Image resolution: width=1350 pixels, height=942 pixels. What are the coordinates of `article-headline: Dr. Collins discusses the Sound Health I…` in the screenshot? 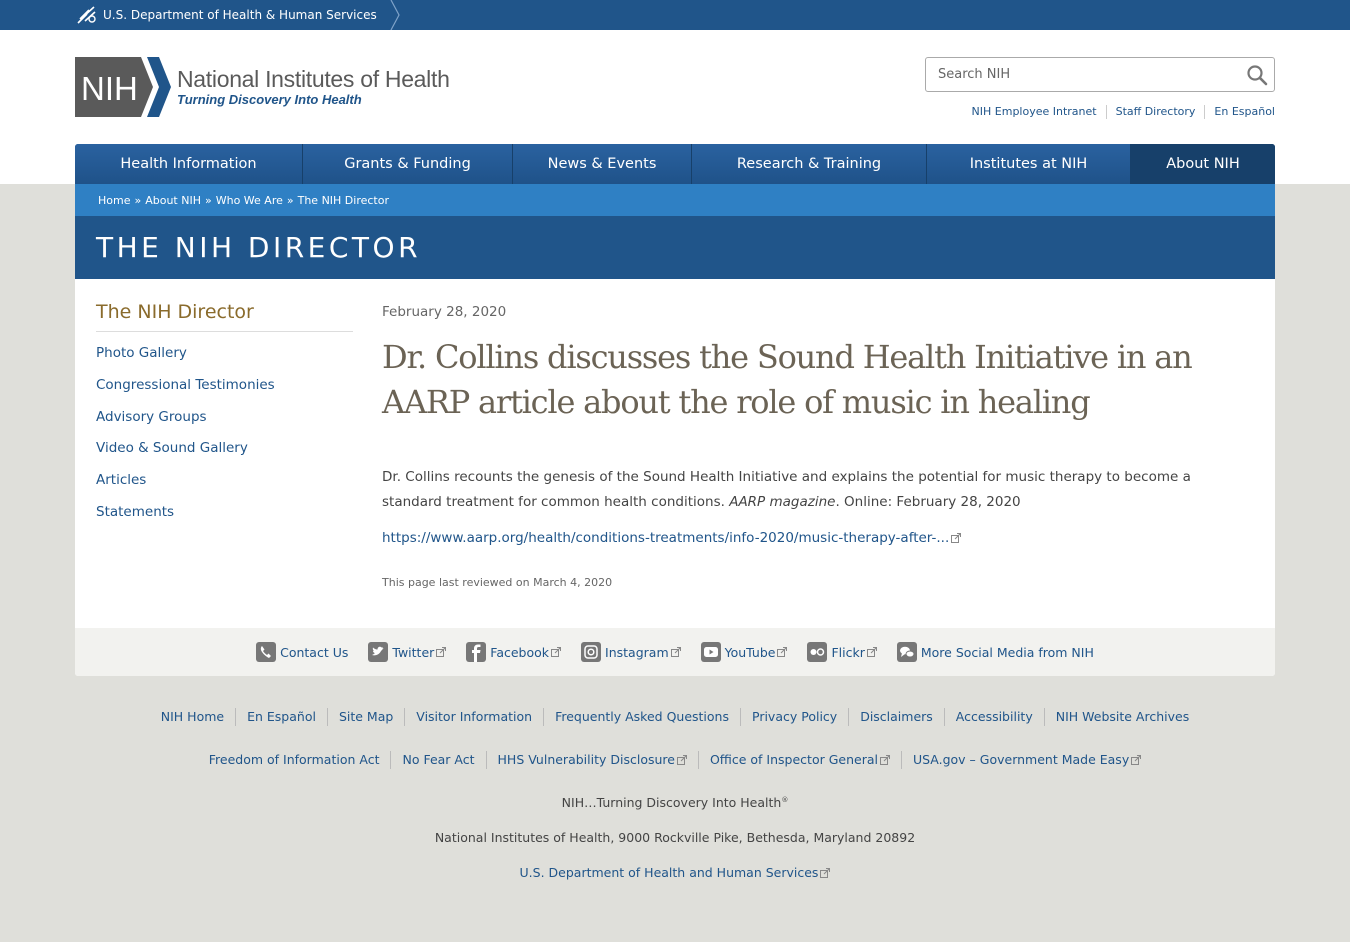 It's located at (787, 379).